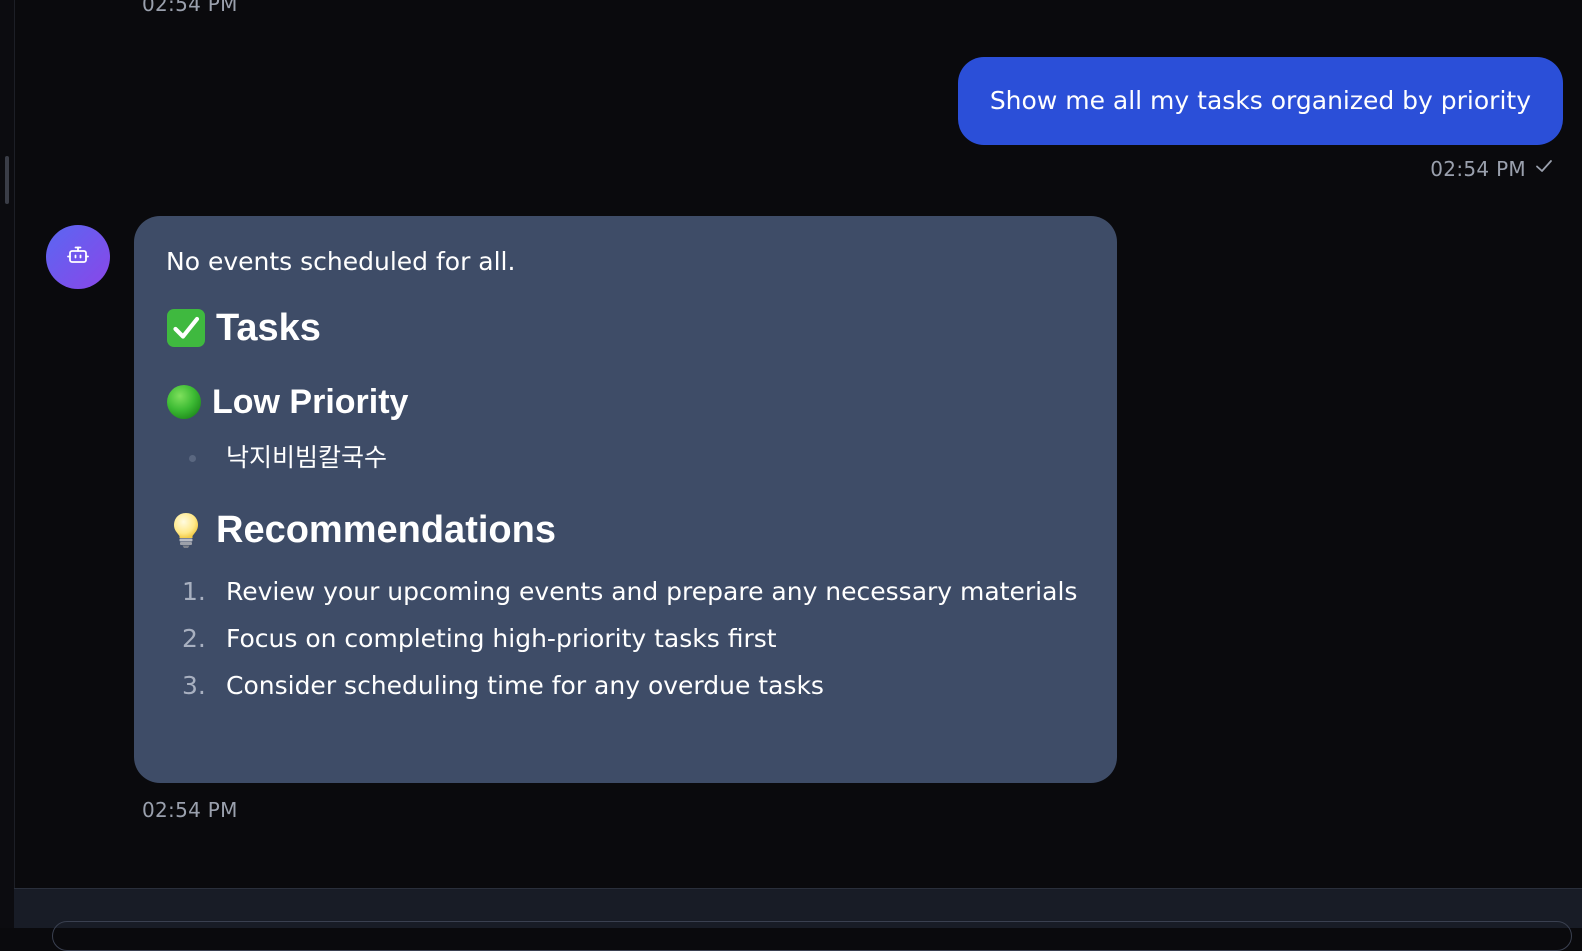 The image size is (1582, 951). Describe the element at coordinates (1544, 168) in the screenshot. I see `checkmark-icon` at that location.